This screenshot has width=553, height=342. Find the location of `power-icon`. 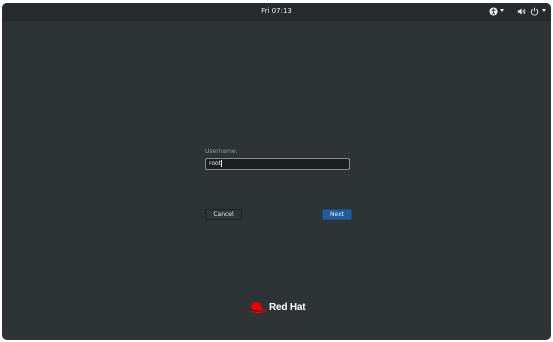

power-icon is located at coordinates (534, 13).